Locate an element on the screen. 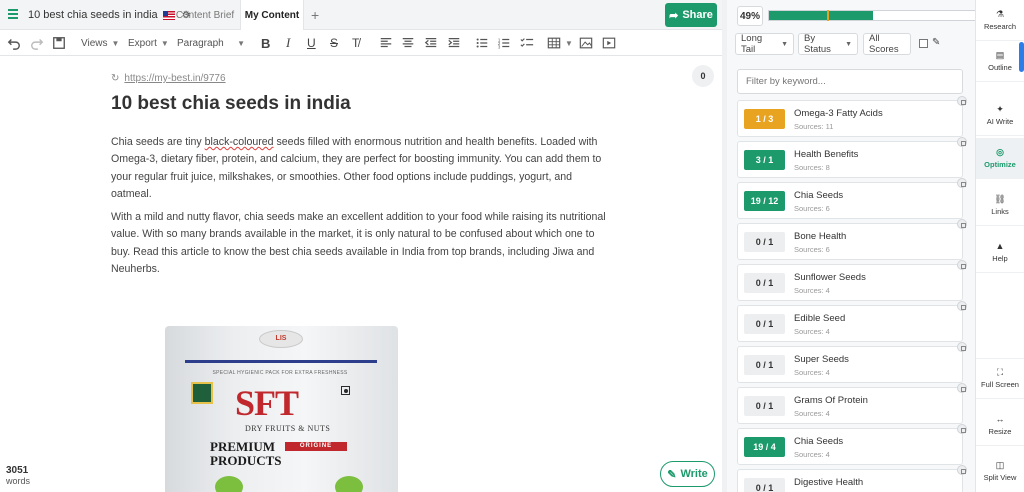 Image resolution: width=1024 pixels, height=492 pixels. keyword-filter-input is located at coordinates (850, 81).